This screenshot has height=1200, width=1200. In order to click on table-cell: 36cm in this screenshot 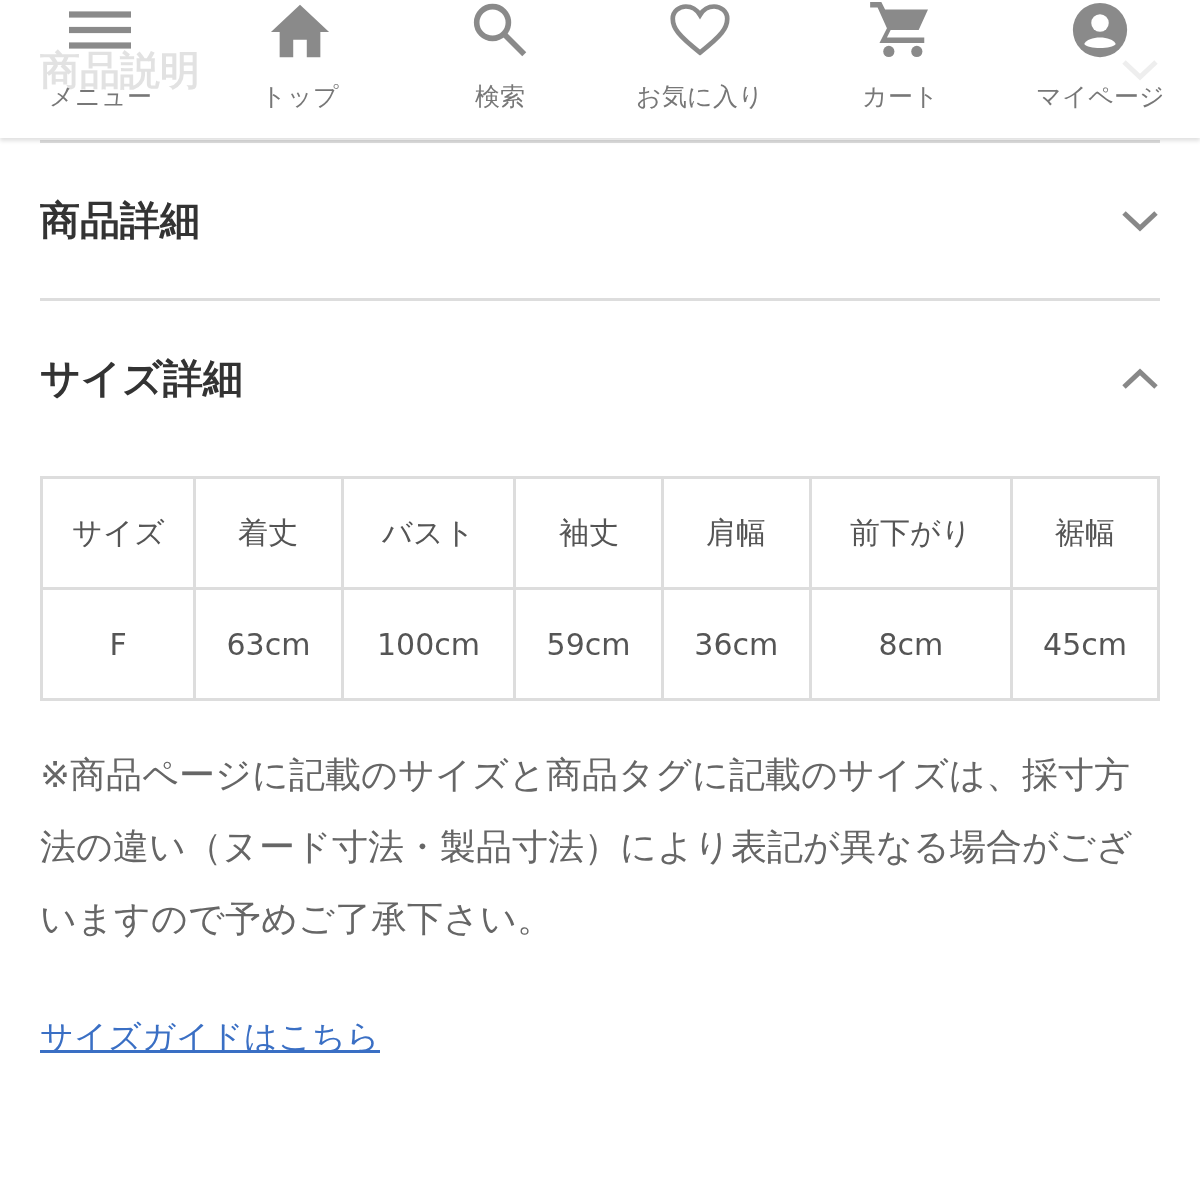, I will do `click(736, 644)`.